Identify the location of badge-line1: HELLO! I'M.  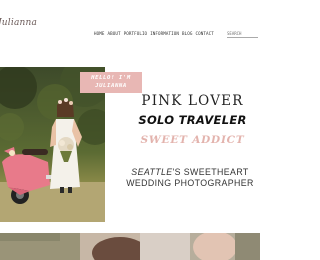
(111, 78).